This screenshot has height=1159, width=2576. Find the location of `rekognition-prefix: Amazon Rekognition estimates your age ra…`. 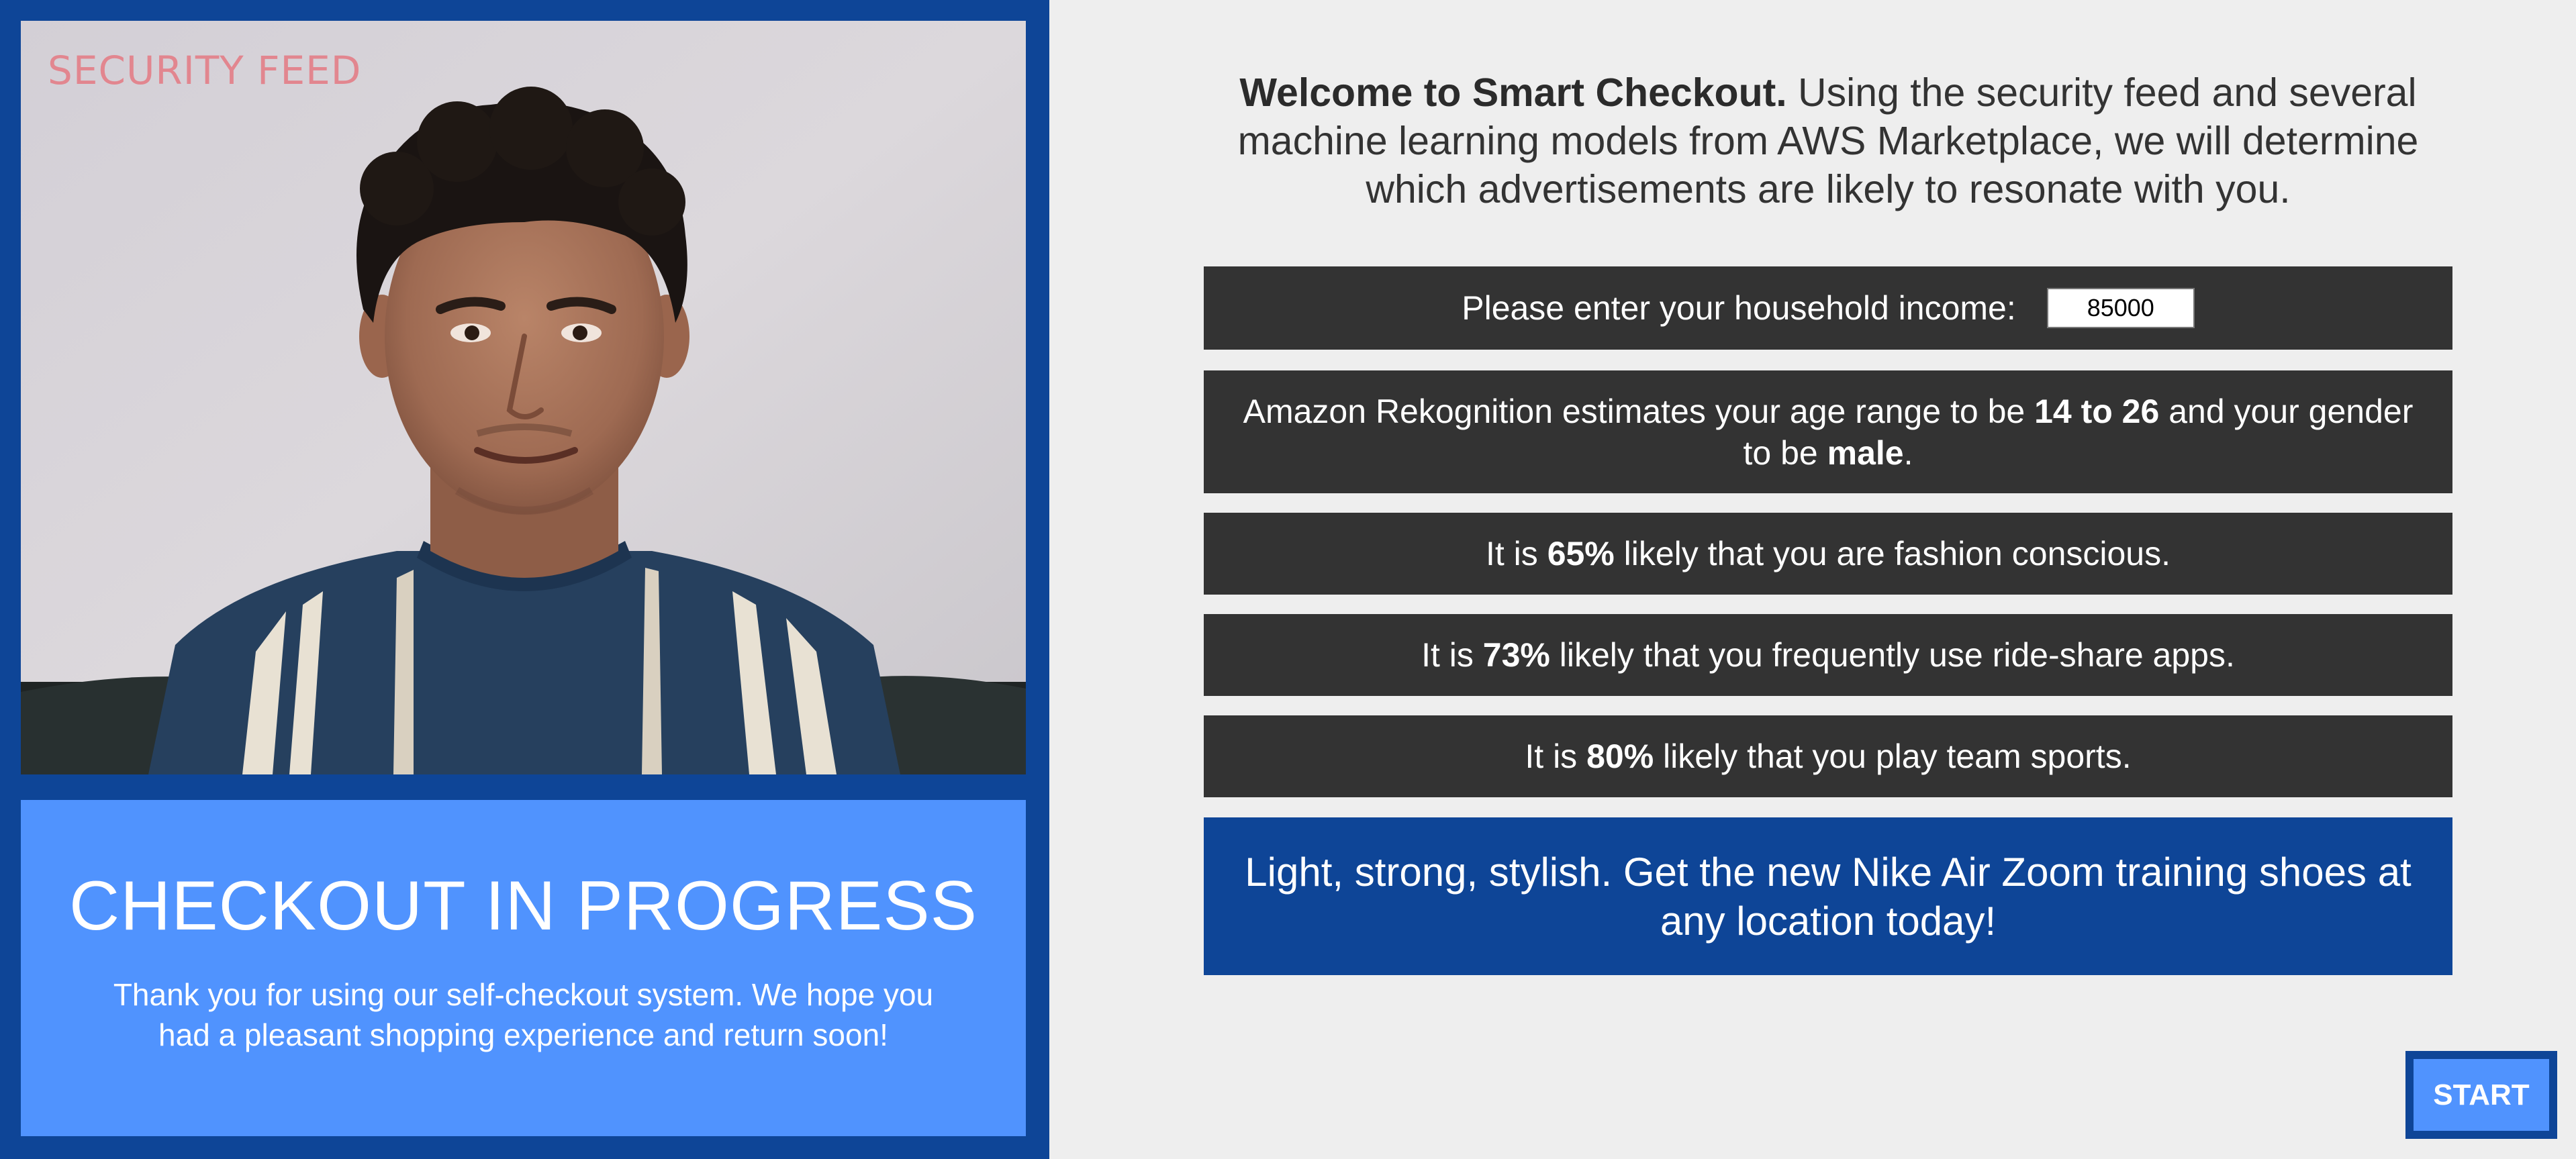

rekognition-prefix: Amazon Rekognition estimates your age ra… is located at coordinates (1639, 411).